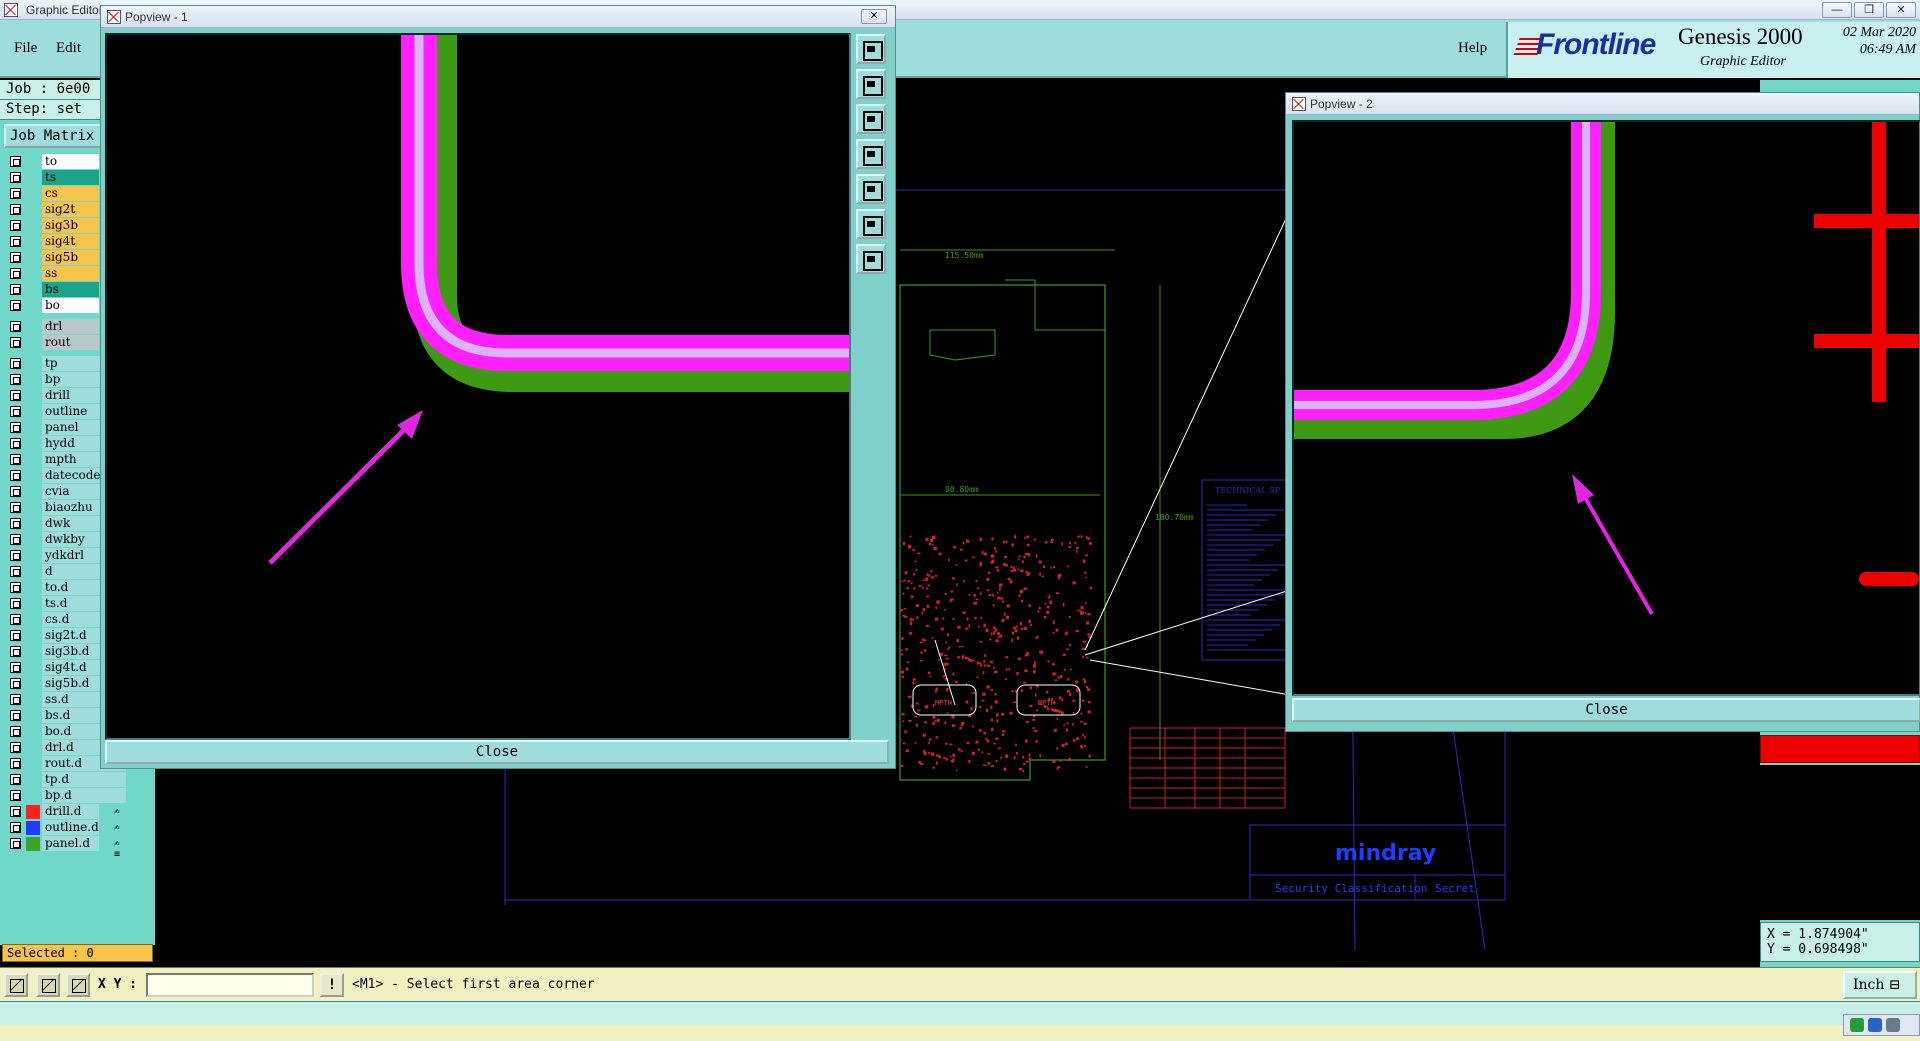 This screenshot has height=1041, width=1920. Describe the element at coordinates (70, 225) in the screenshot. I see `layer-name: sig3b` at that location.